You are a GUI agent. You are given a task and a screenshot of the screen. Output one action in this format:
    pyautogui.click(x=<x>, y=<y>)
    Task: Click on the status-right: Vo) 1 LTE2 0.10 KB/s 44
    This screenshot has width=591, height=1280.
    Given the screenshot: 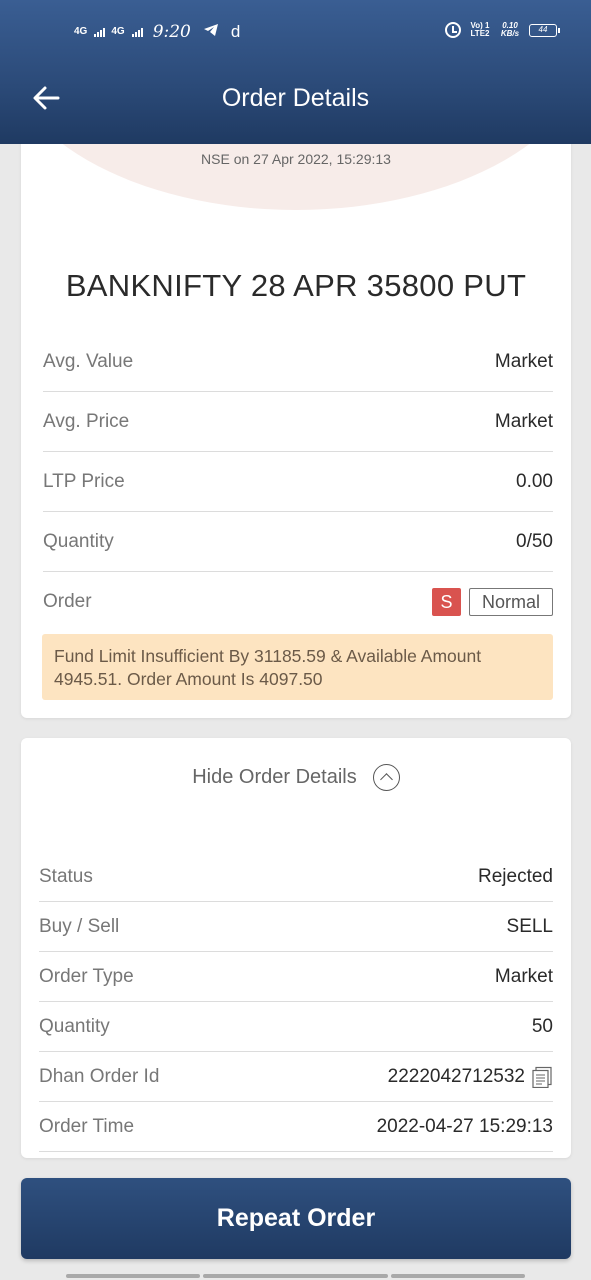 What is the action you would take?
    pyautogui.click(x=502, y=29)
    